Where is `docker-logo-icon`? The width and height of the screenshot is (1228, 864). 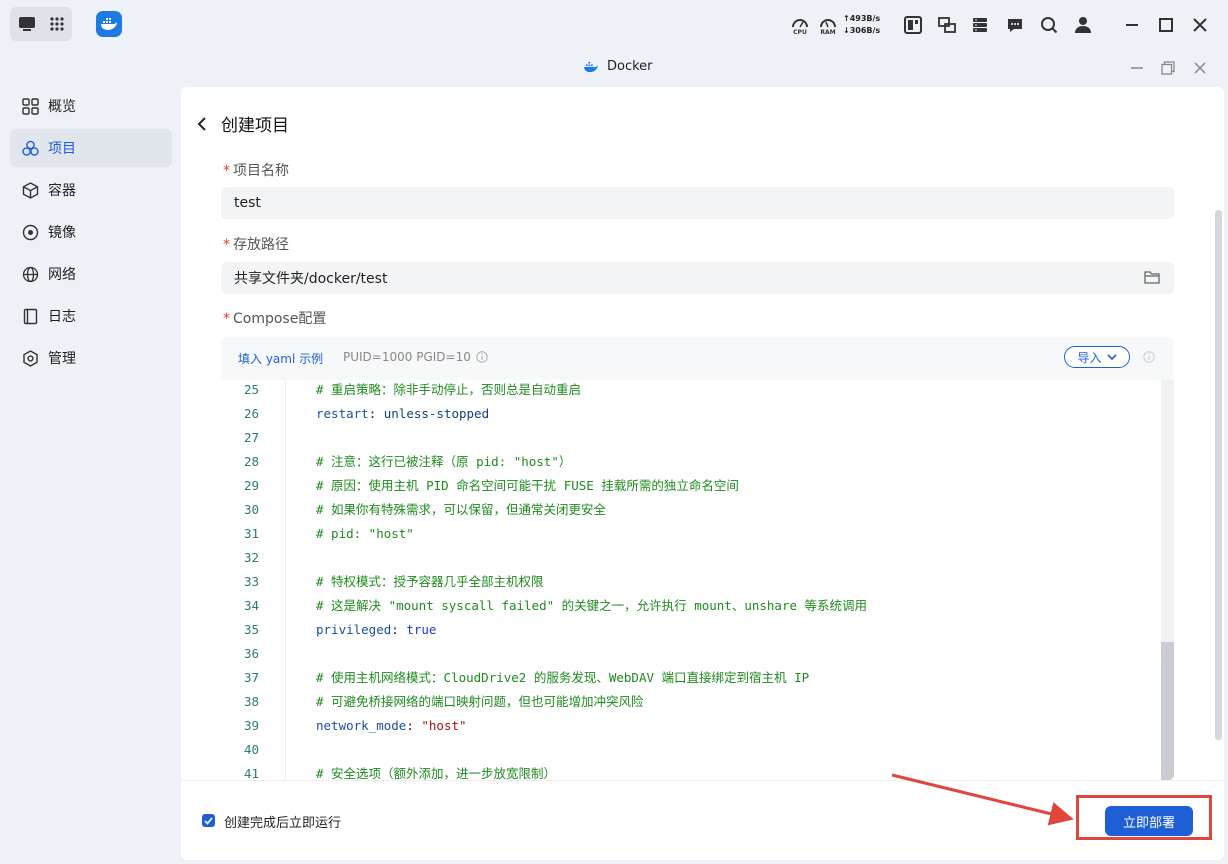 docker-logo-icon is located at coordinates (591, 66).